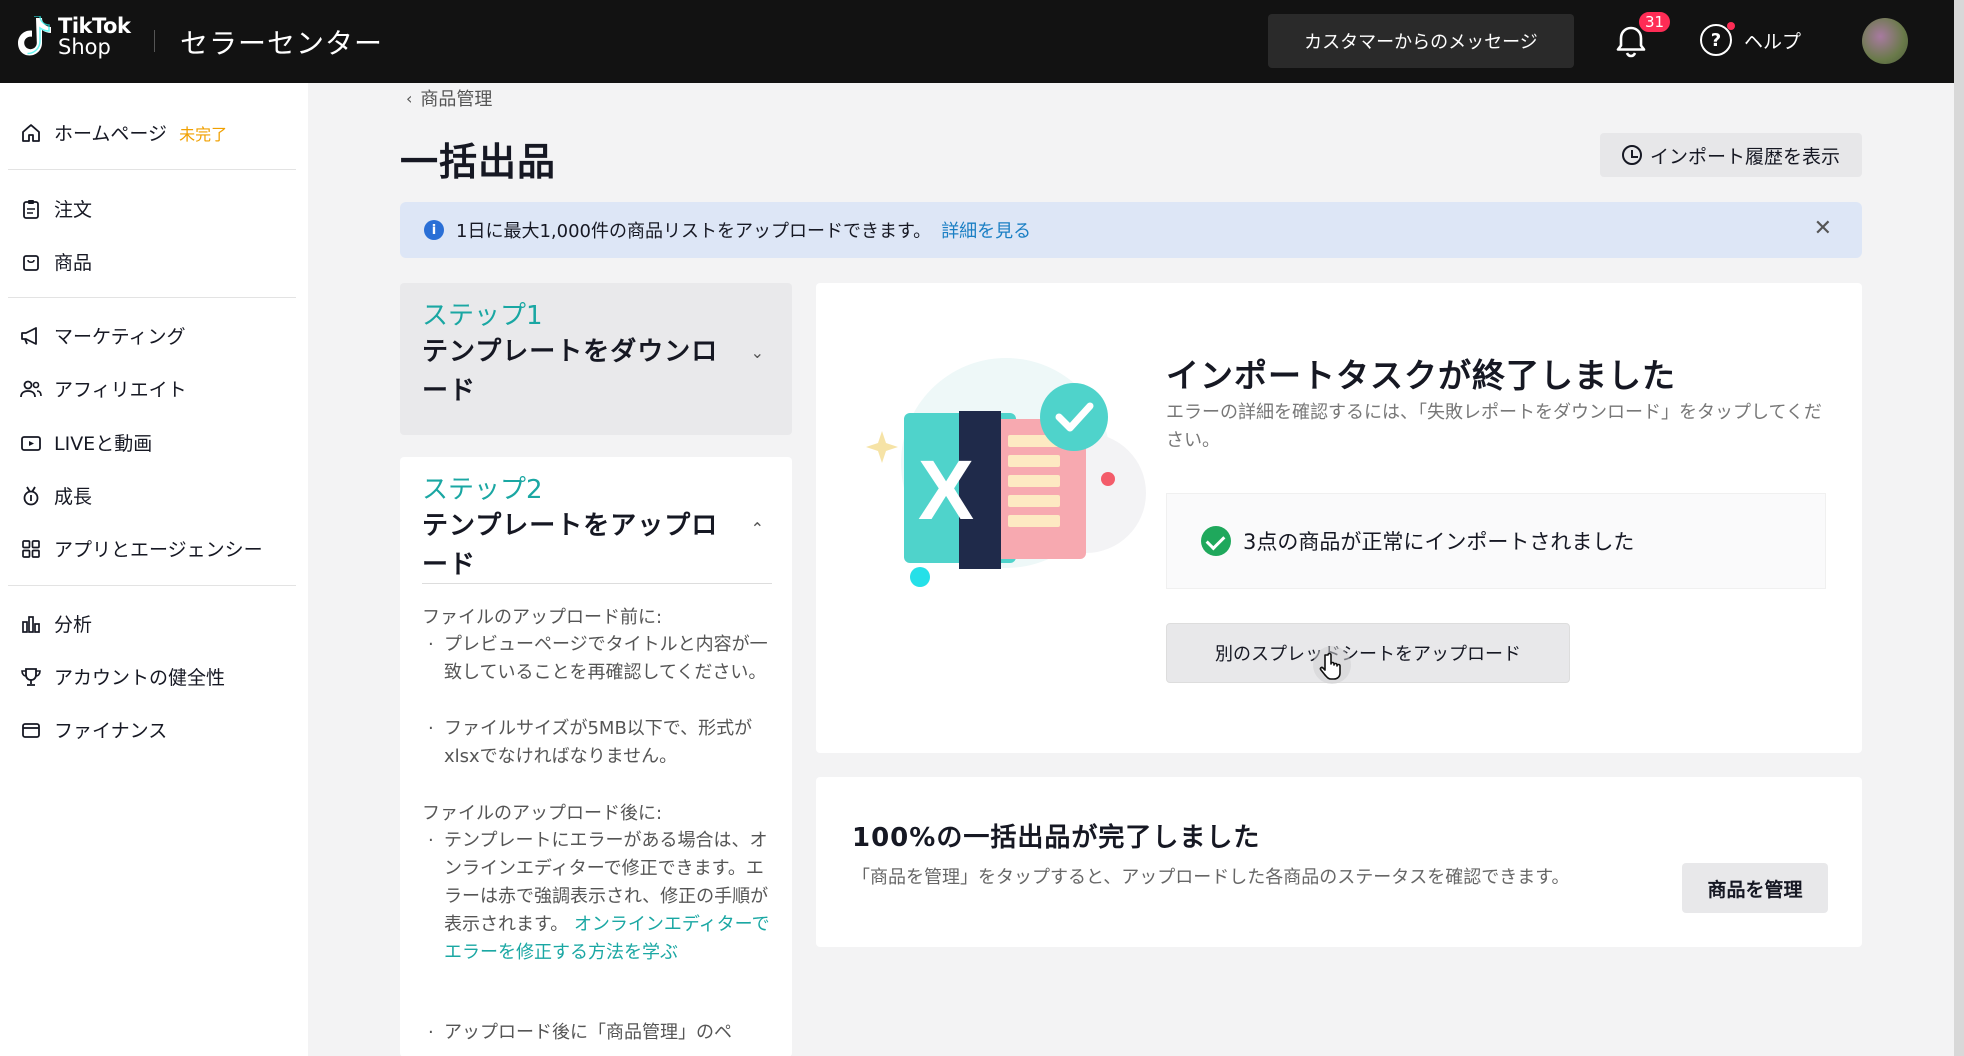 The width and height of the screenshot is (1964, 1056). I want to click on help-question-icon: ?, so click(1717, 39).